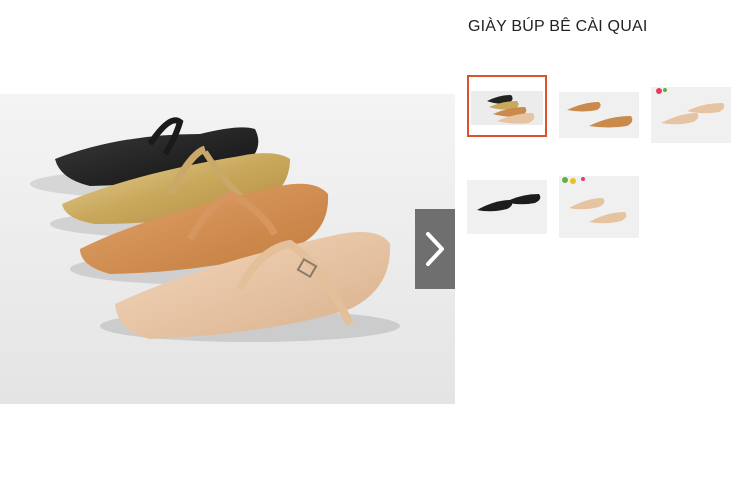 This screenshot has height=490, width=748. I want to click on product-title: GIÀY BÚP BÊ CÀI QUAI, so click(558, 26).